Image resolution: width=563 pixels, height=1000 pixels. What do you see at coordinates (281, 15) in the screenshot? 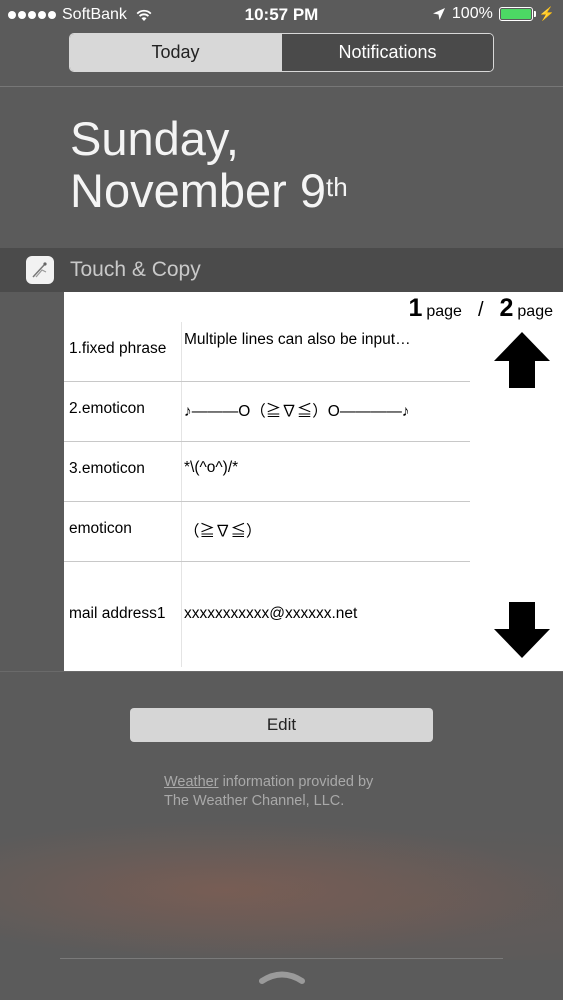
I see `status-bar: SoftBank 10:57 PM 100% ⚡` at bounding box center [281, 15].